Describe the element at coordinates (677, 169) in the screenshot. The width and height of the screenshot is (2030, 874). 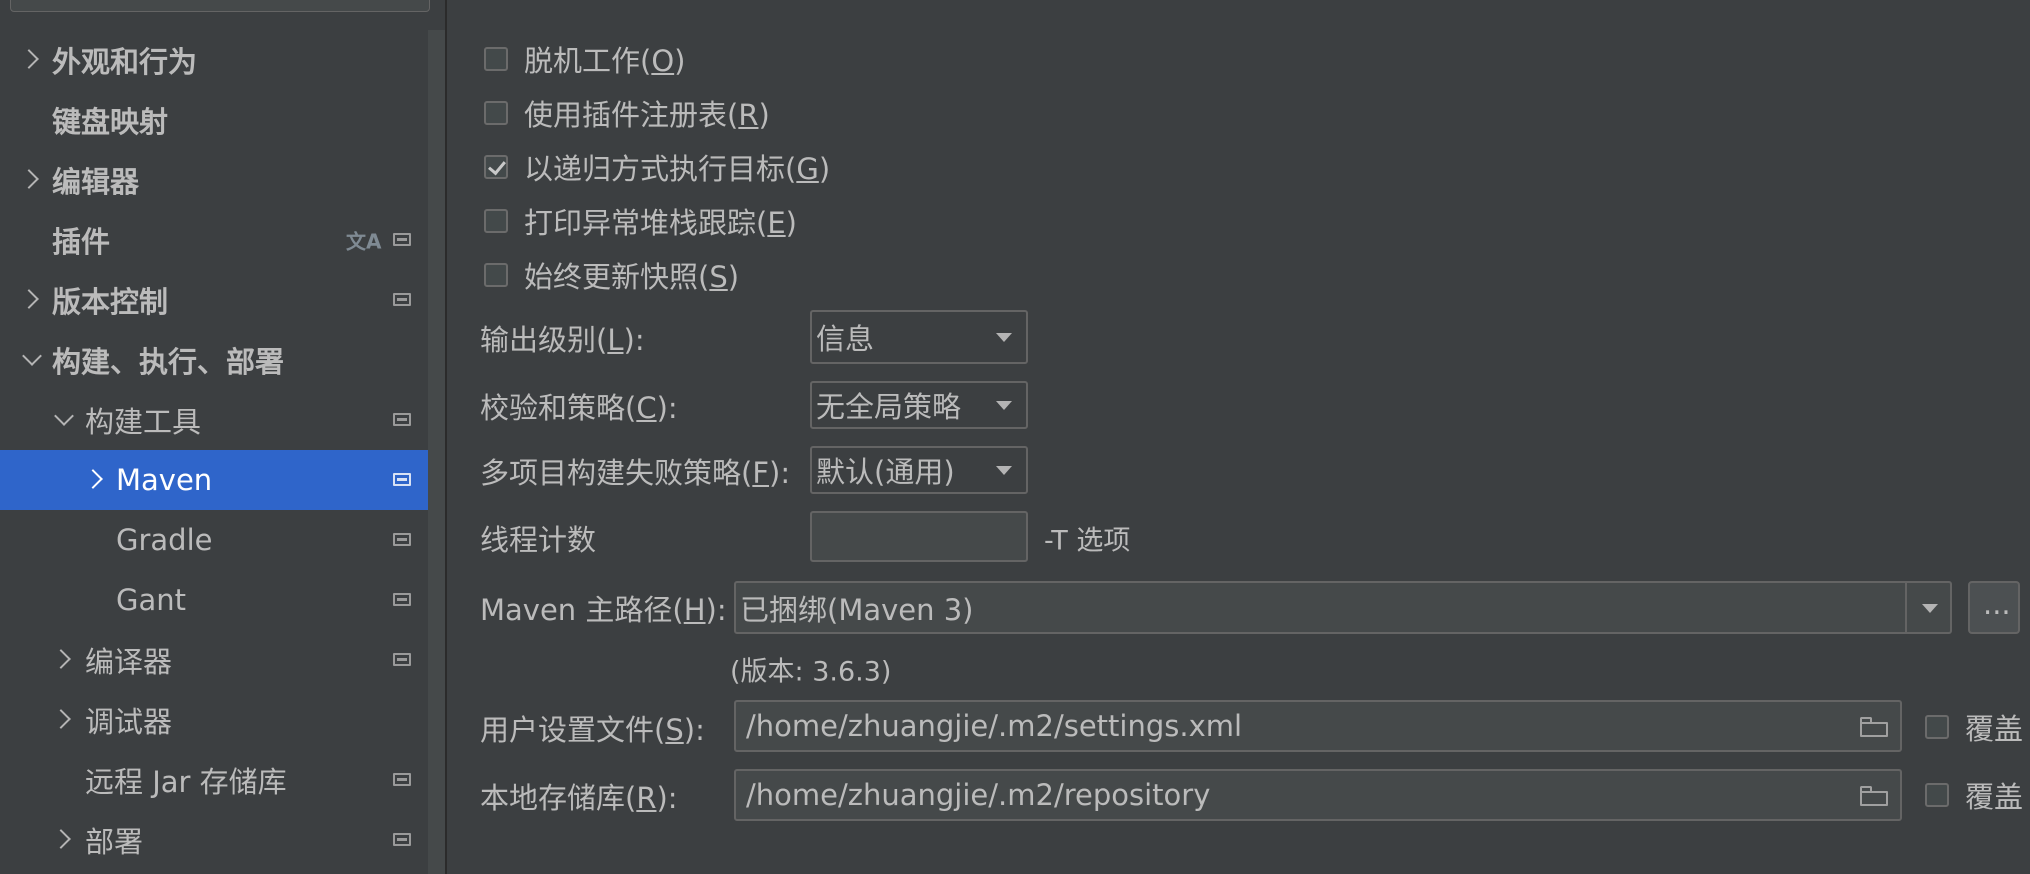
I see `recursive-label: 以递归方式执行目标(G)` at that location.